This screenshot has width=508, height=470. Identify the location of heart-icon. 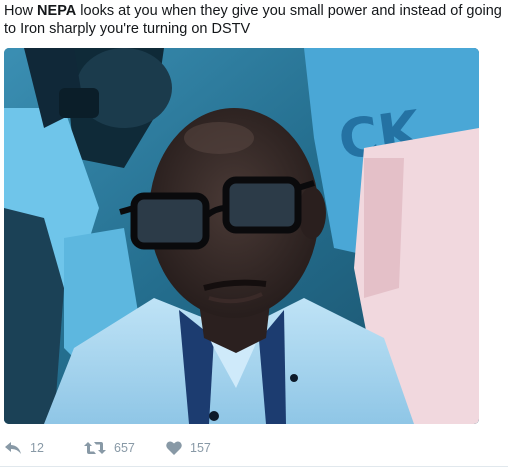
(174, 448).